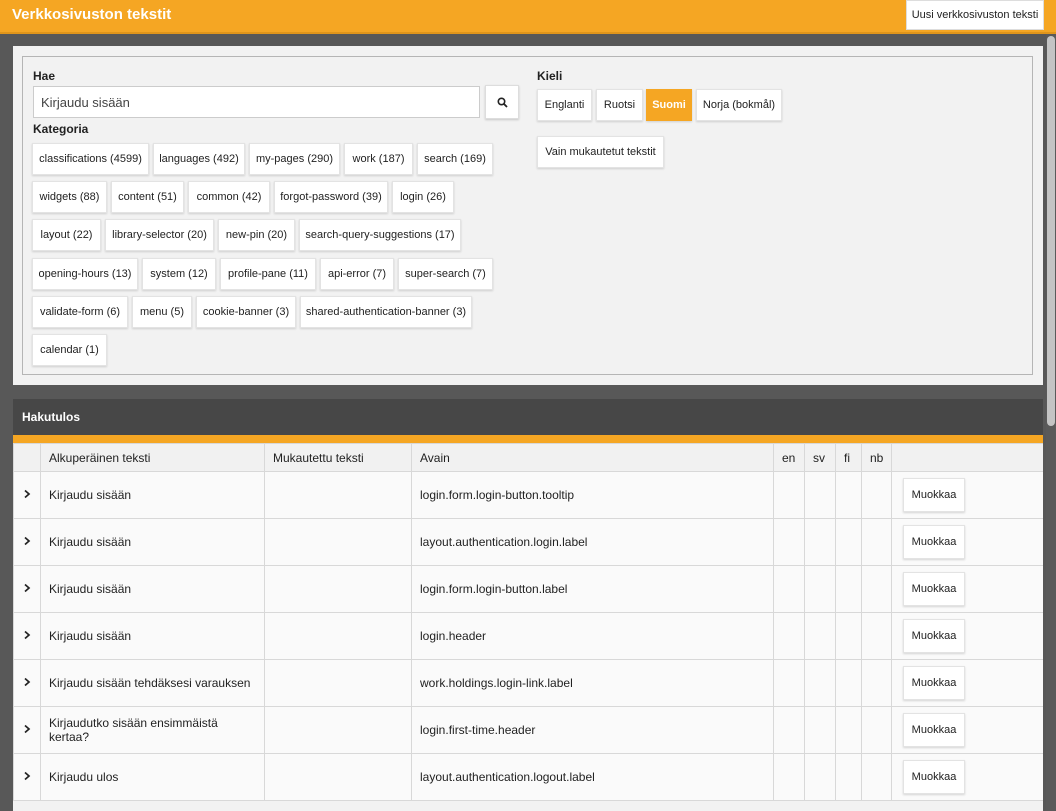 Image resolution: width=1056 pixels, height=811 pixels. Describe the element at coordinates (294, 159) in the screenshot. I see `category-chip: my-pages (290)` at that location.